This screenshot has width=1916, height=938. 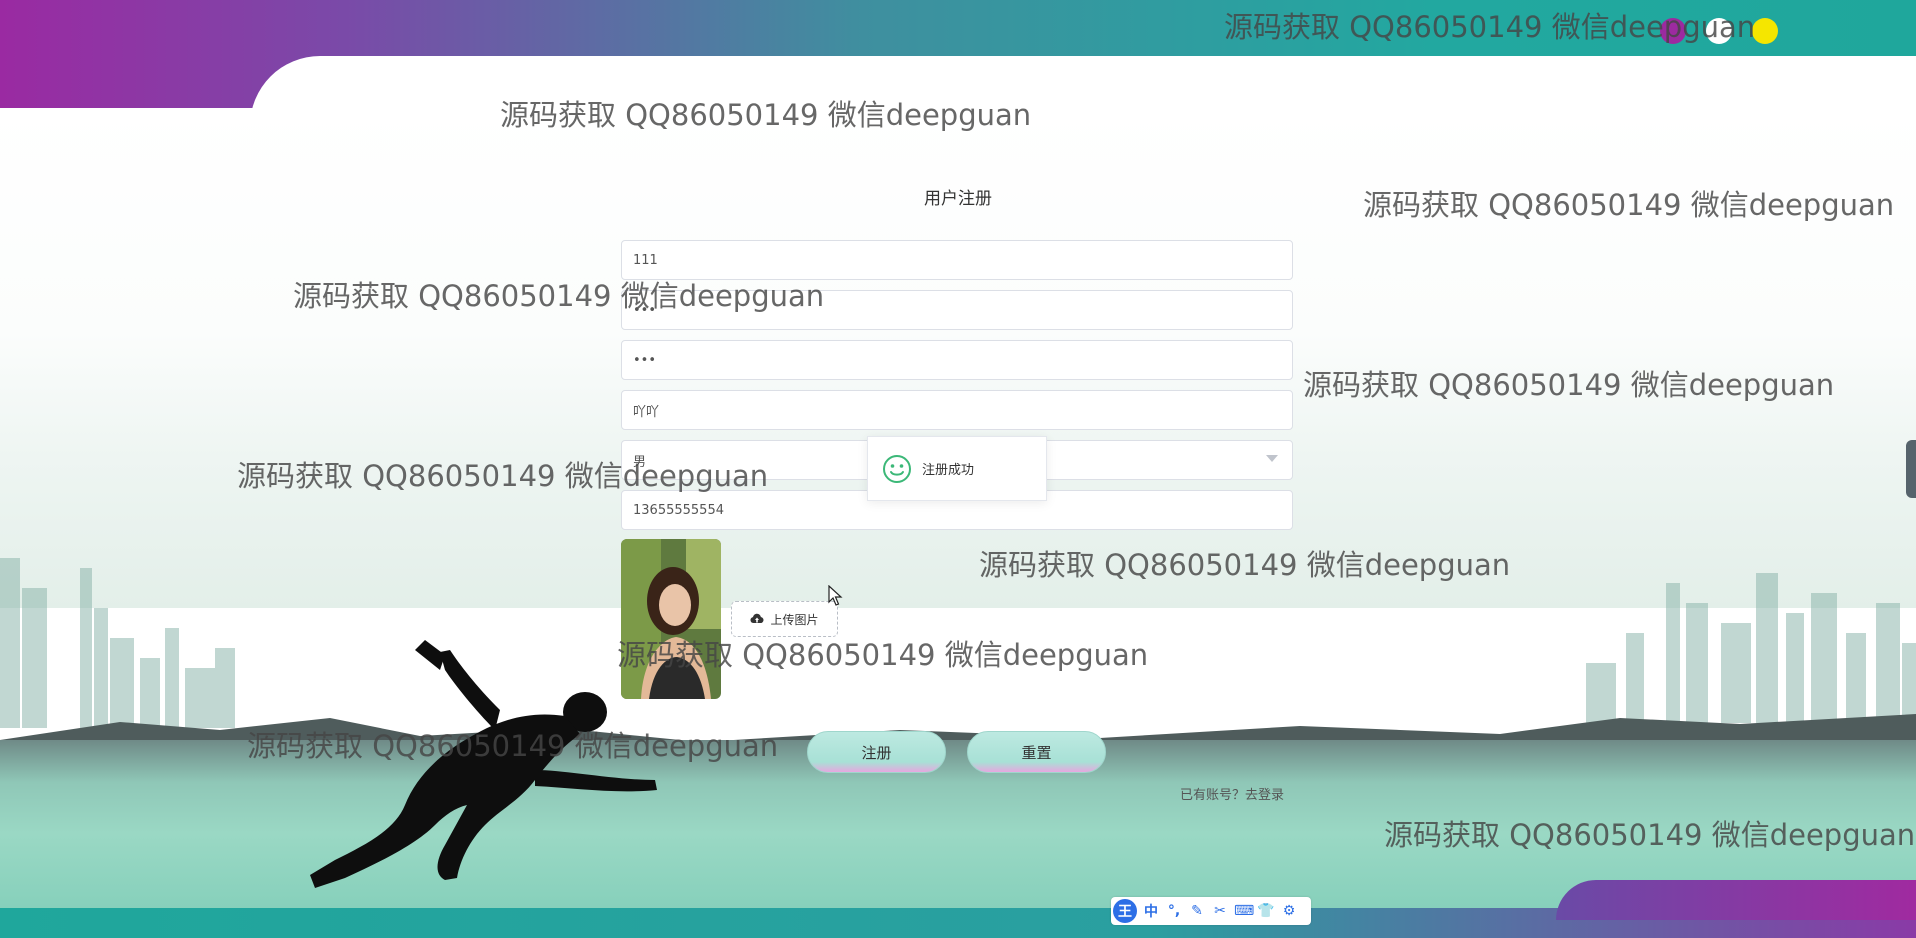 What do you see at coordinates (957, 360) in the screenshot?
I see `confirm-password-input: •••` at bounding box center [957, 360].